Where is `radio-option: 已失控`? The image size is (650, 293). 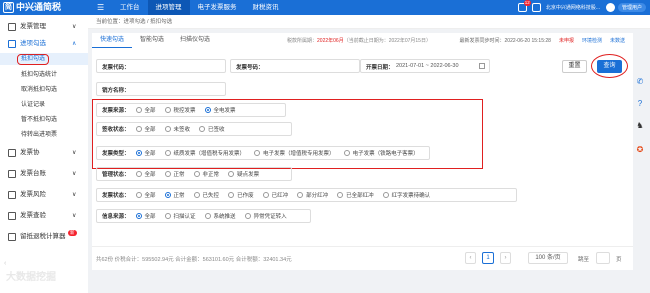
radio-option: 已失控 is located at coordinates (206, 195).